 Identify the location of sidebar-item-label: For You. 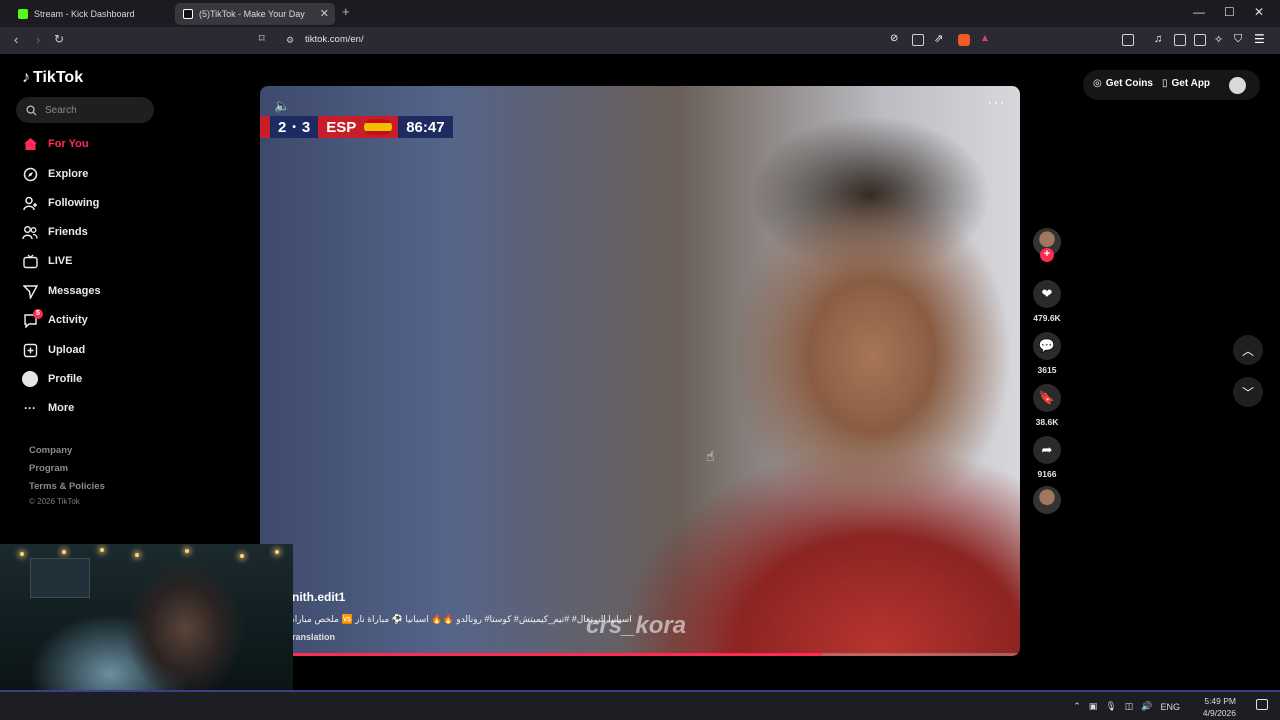
(68, 144).